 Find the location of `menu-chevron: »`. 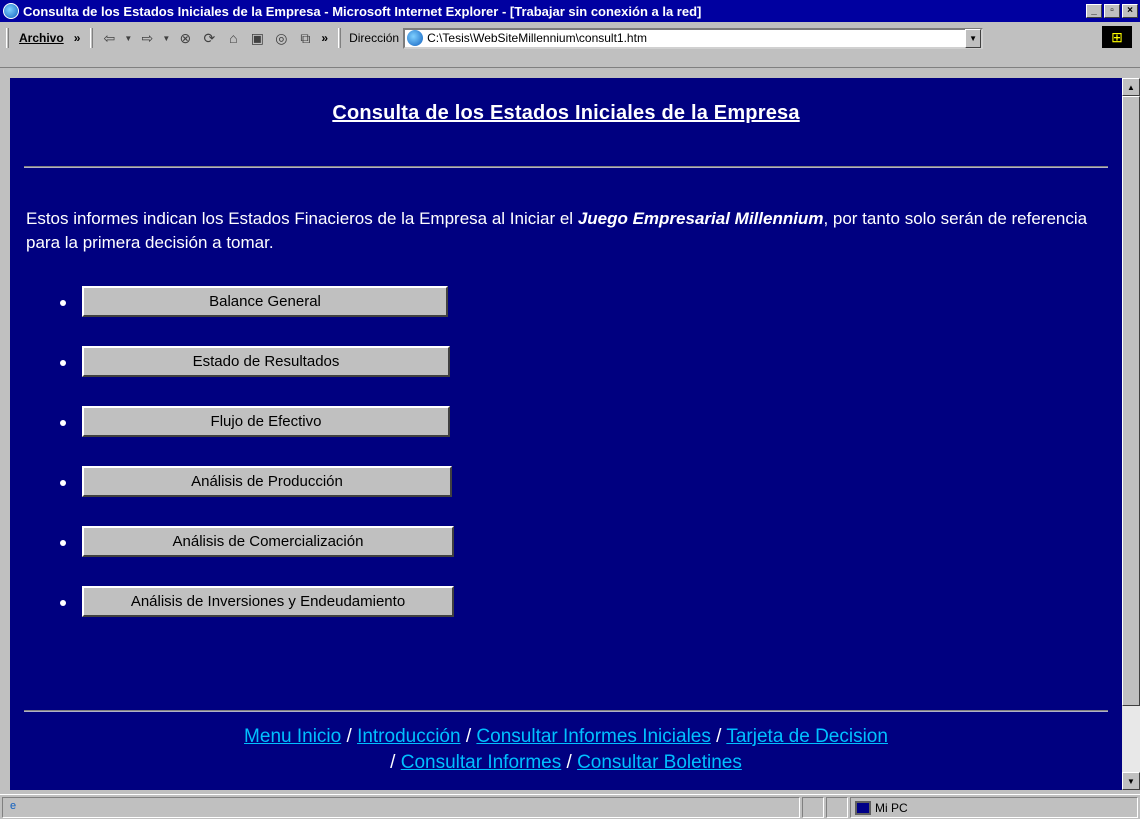

menu-chevron: » is located at coordinates (77, 38).